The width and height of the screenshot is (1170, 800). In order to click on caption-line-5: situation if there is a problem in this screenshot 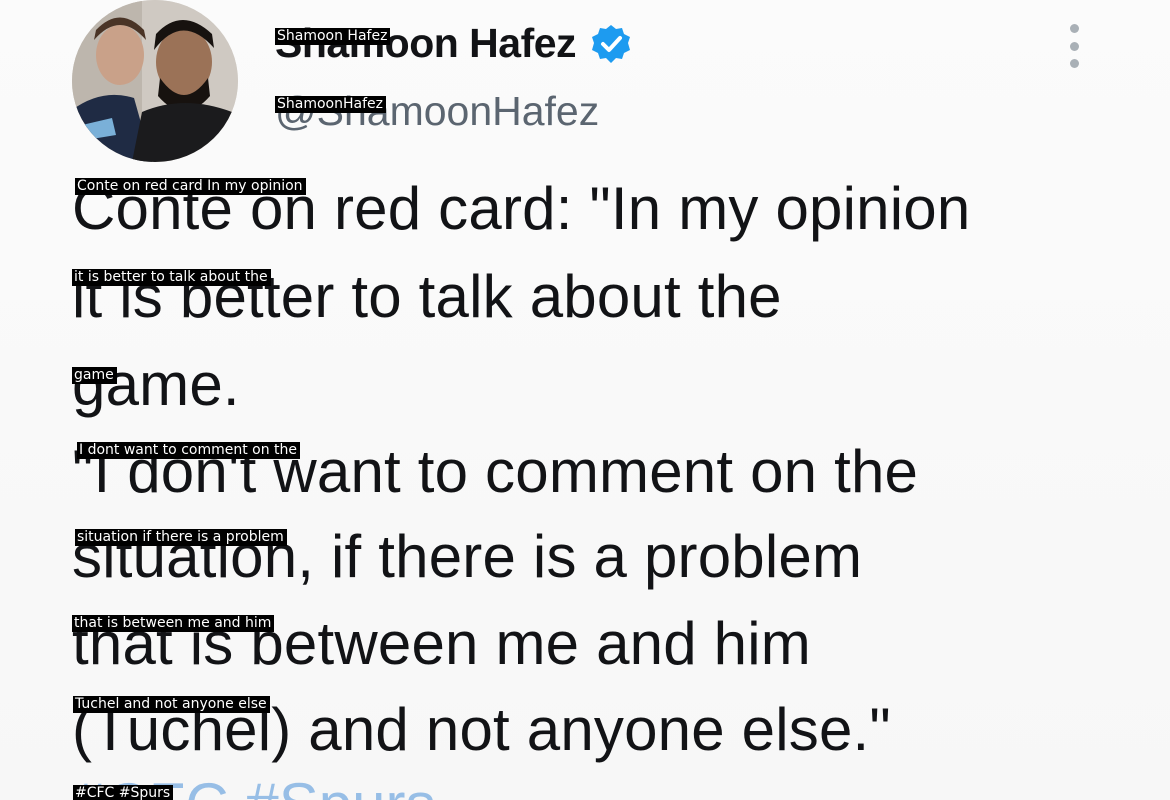, I will do `click(181, 537)`.